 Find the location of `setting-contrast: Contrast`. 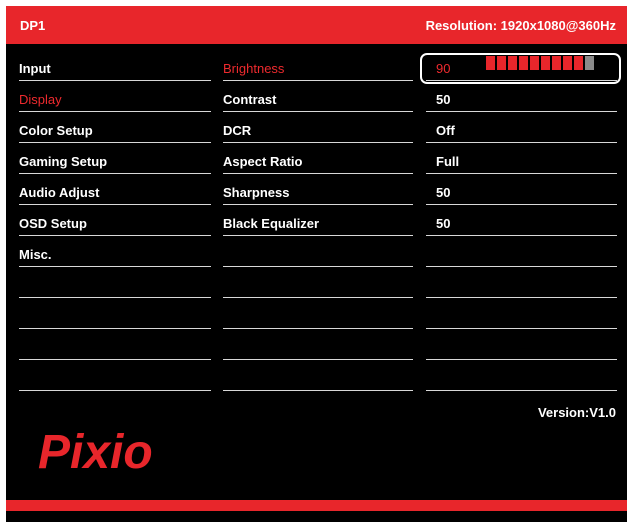

setting-contrast: Contrast is located at coordinates (318, 96).